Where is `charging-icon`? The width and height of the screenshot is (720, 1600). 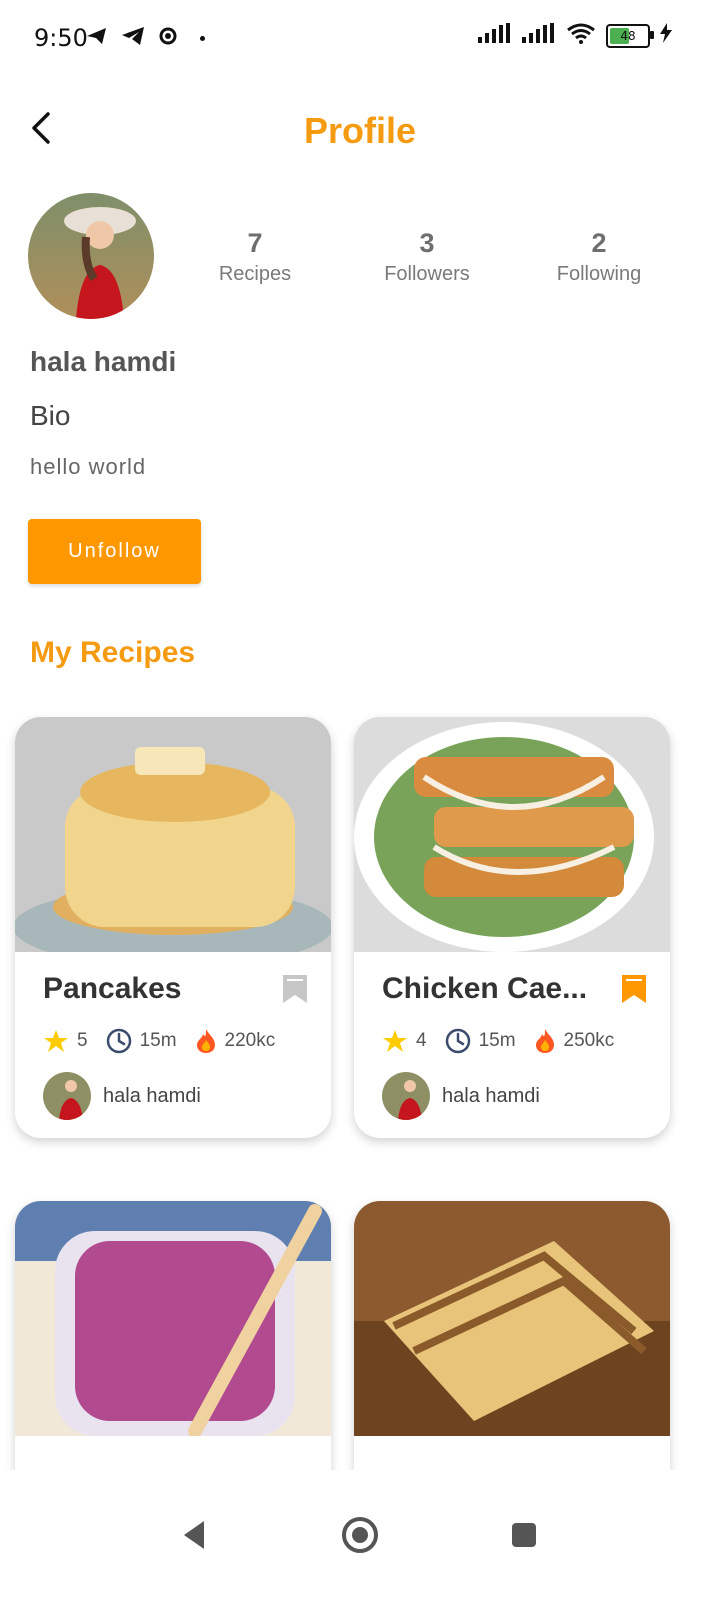 charging-icon is located at coordinates (666, 35).